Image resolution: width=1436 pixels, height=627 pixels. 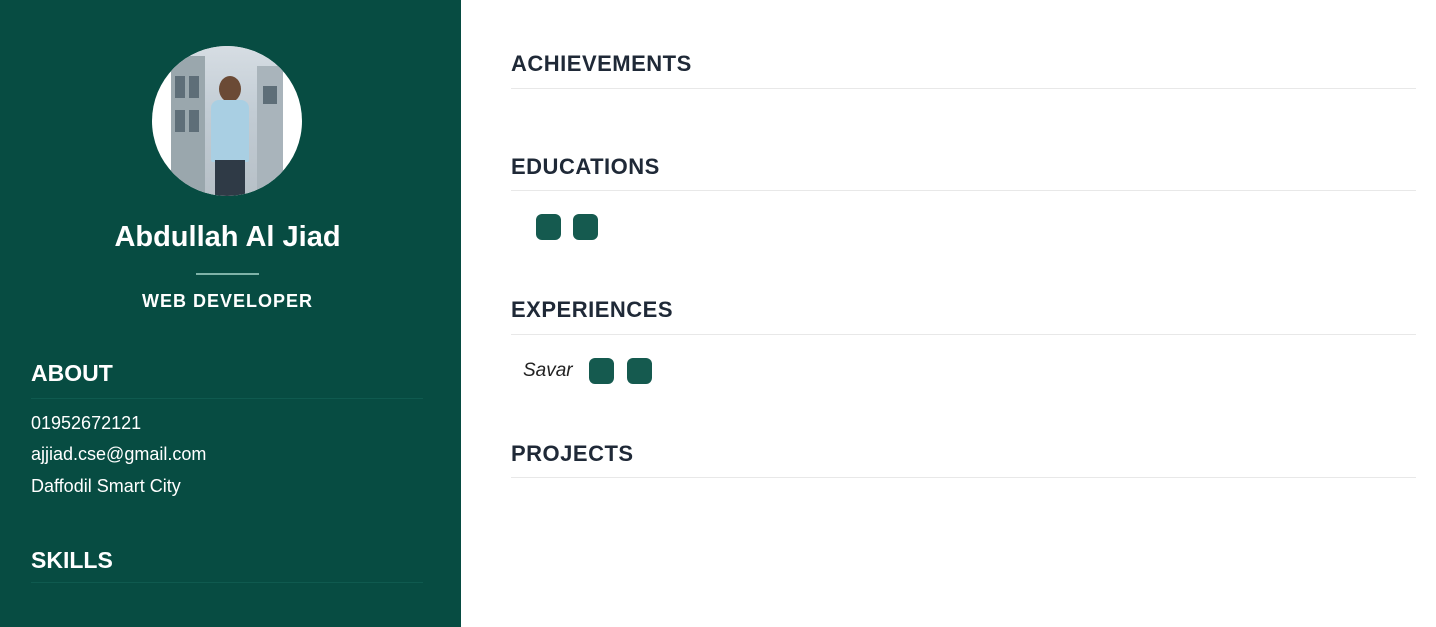 I want to click on contact-address: Daffodil Smart City, so click(x=106, y=486).